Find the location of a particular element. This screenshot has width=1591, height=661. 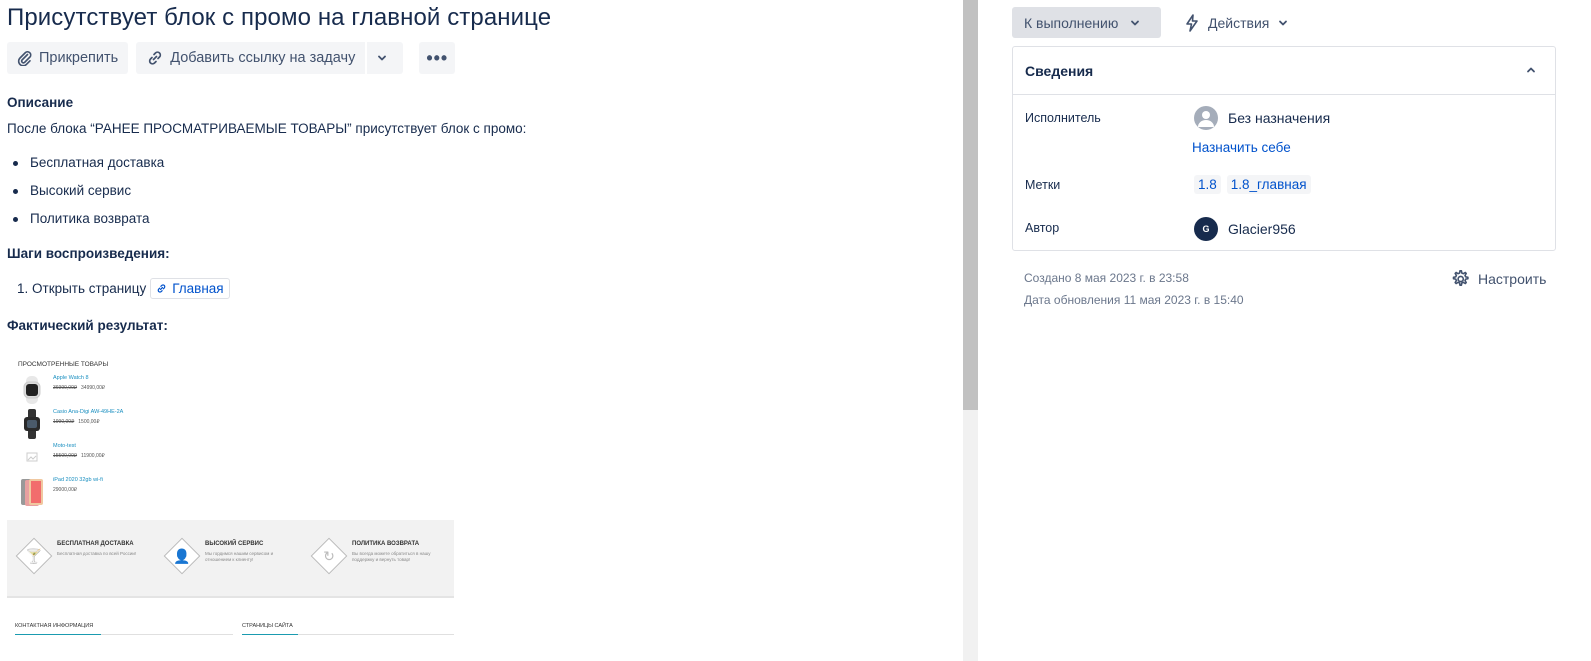

placeholder-image-icon is located at coordinates (32, 457).